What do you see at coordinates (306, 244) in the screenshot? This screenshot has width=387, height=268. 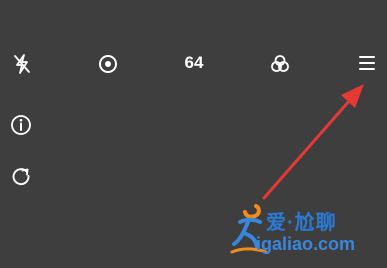 I see `watermark-url-text: igaliao.com` at bounding box center [306, 244].